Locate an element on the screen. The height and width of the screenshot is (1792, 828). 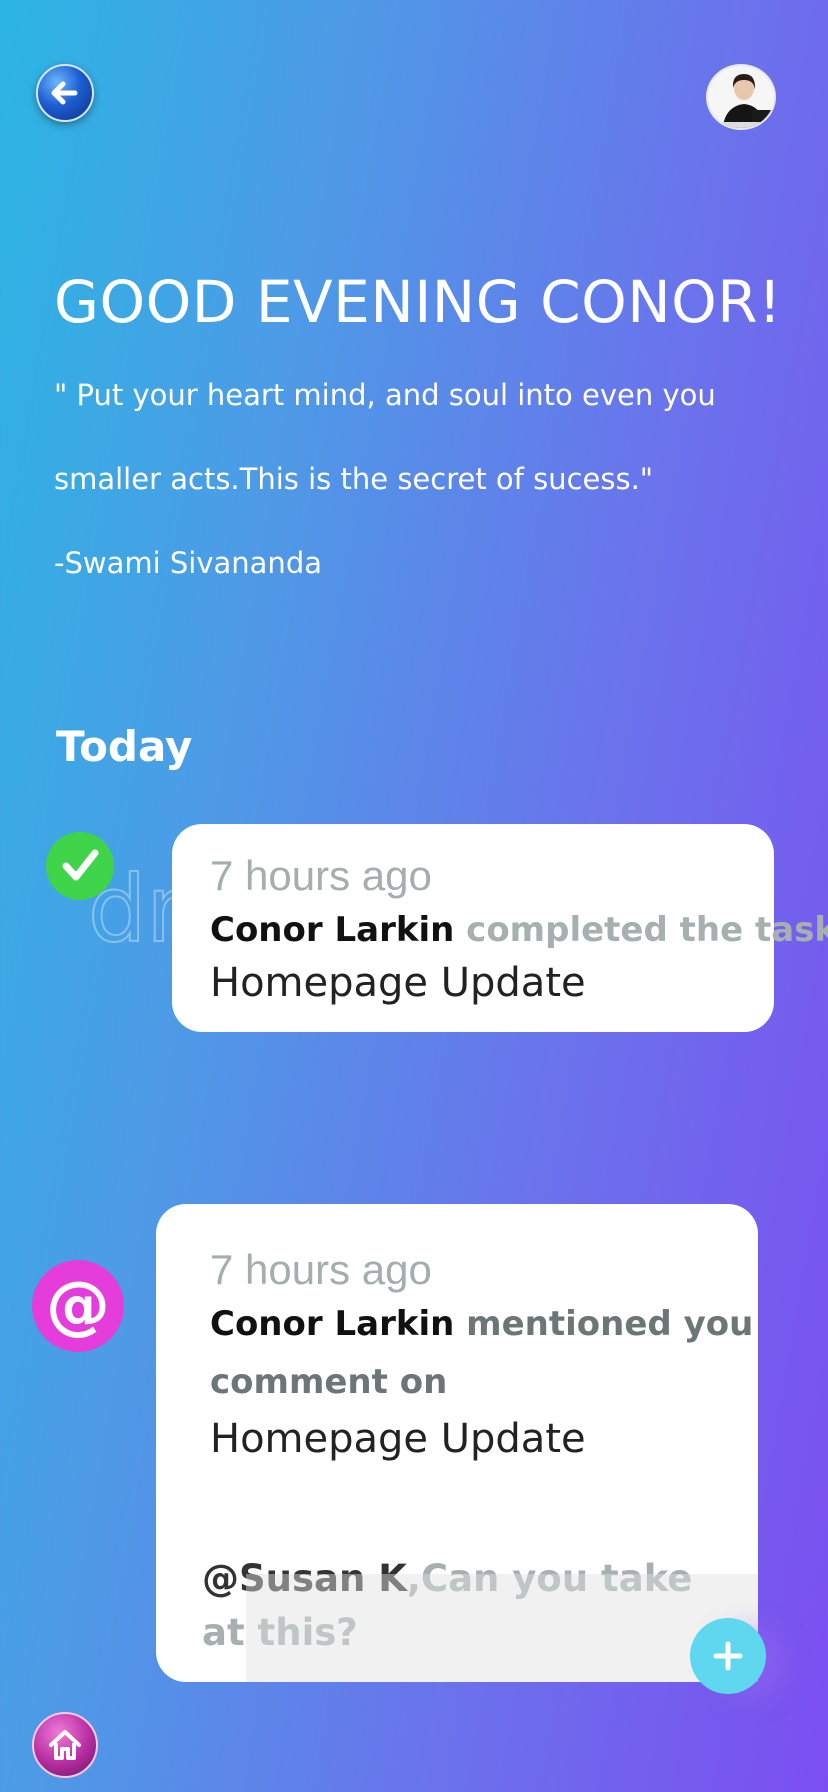
comment-overlay is located at coordinates (502, 1628).